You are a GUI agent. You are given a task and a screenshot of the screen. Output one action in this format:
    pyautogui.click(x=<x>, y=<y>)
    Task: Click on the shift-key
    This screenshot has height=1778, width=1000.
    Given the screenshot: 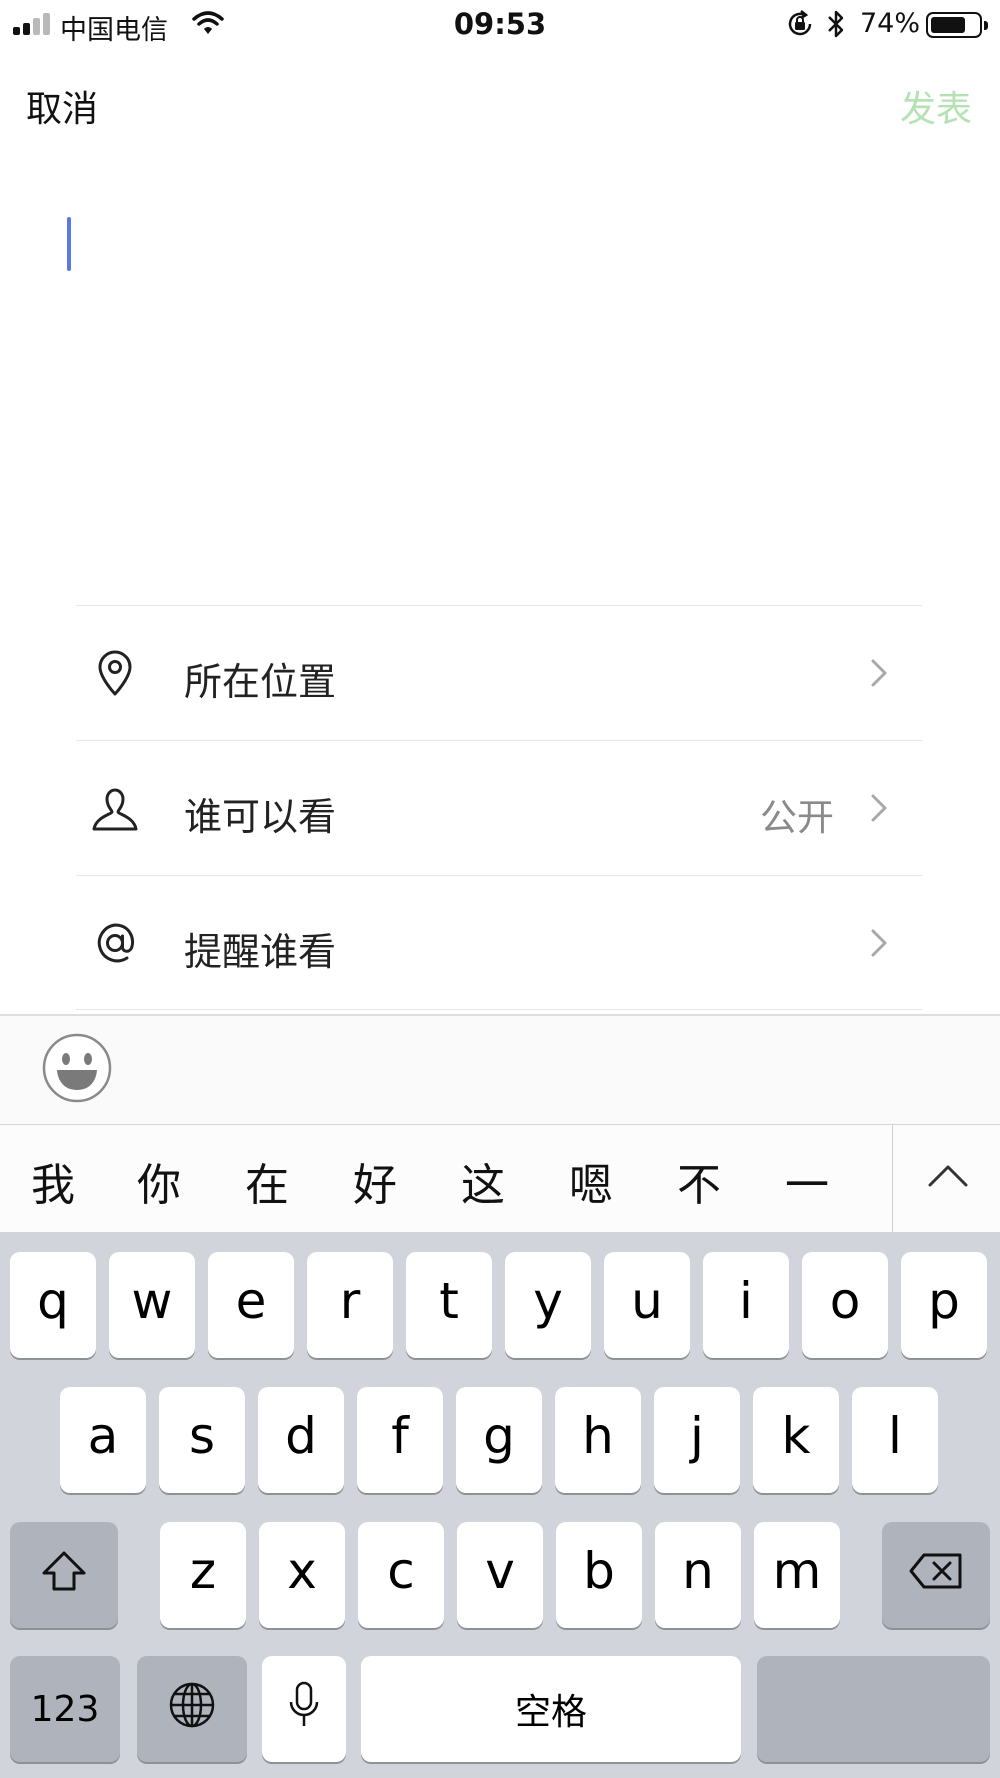 What is the action you would take?
    pyautogui.click(x=64, y=1575)
    